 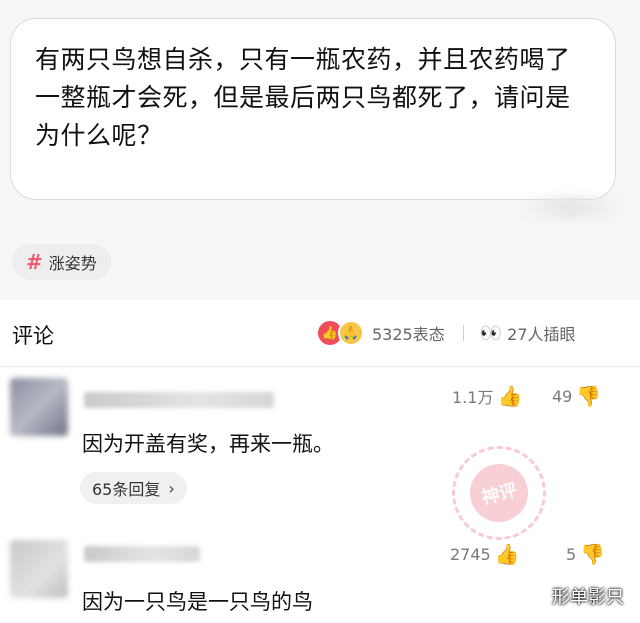 I want to click on comment-text: 因为一只鸟是一只鸟的鸟, so click(x=197, y=602).